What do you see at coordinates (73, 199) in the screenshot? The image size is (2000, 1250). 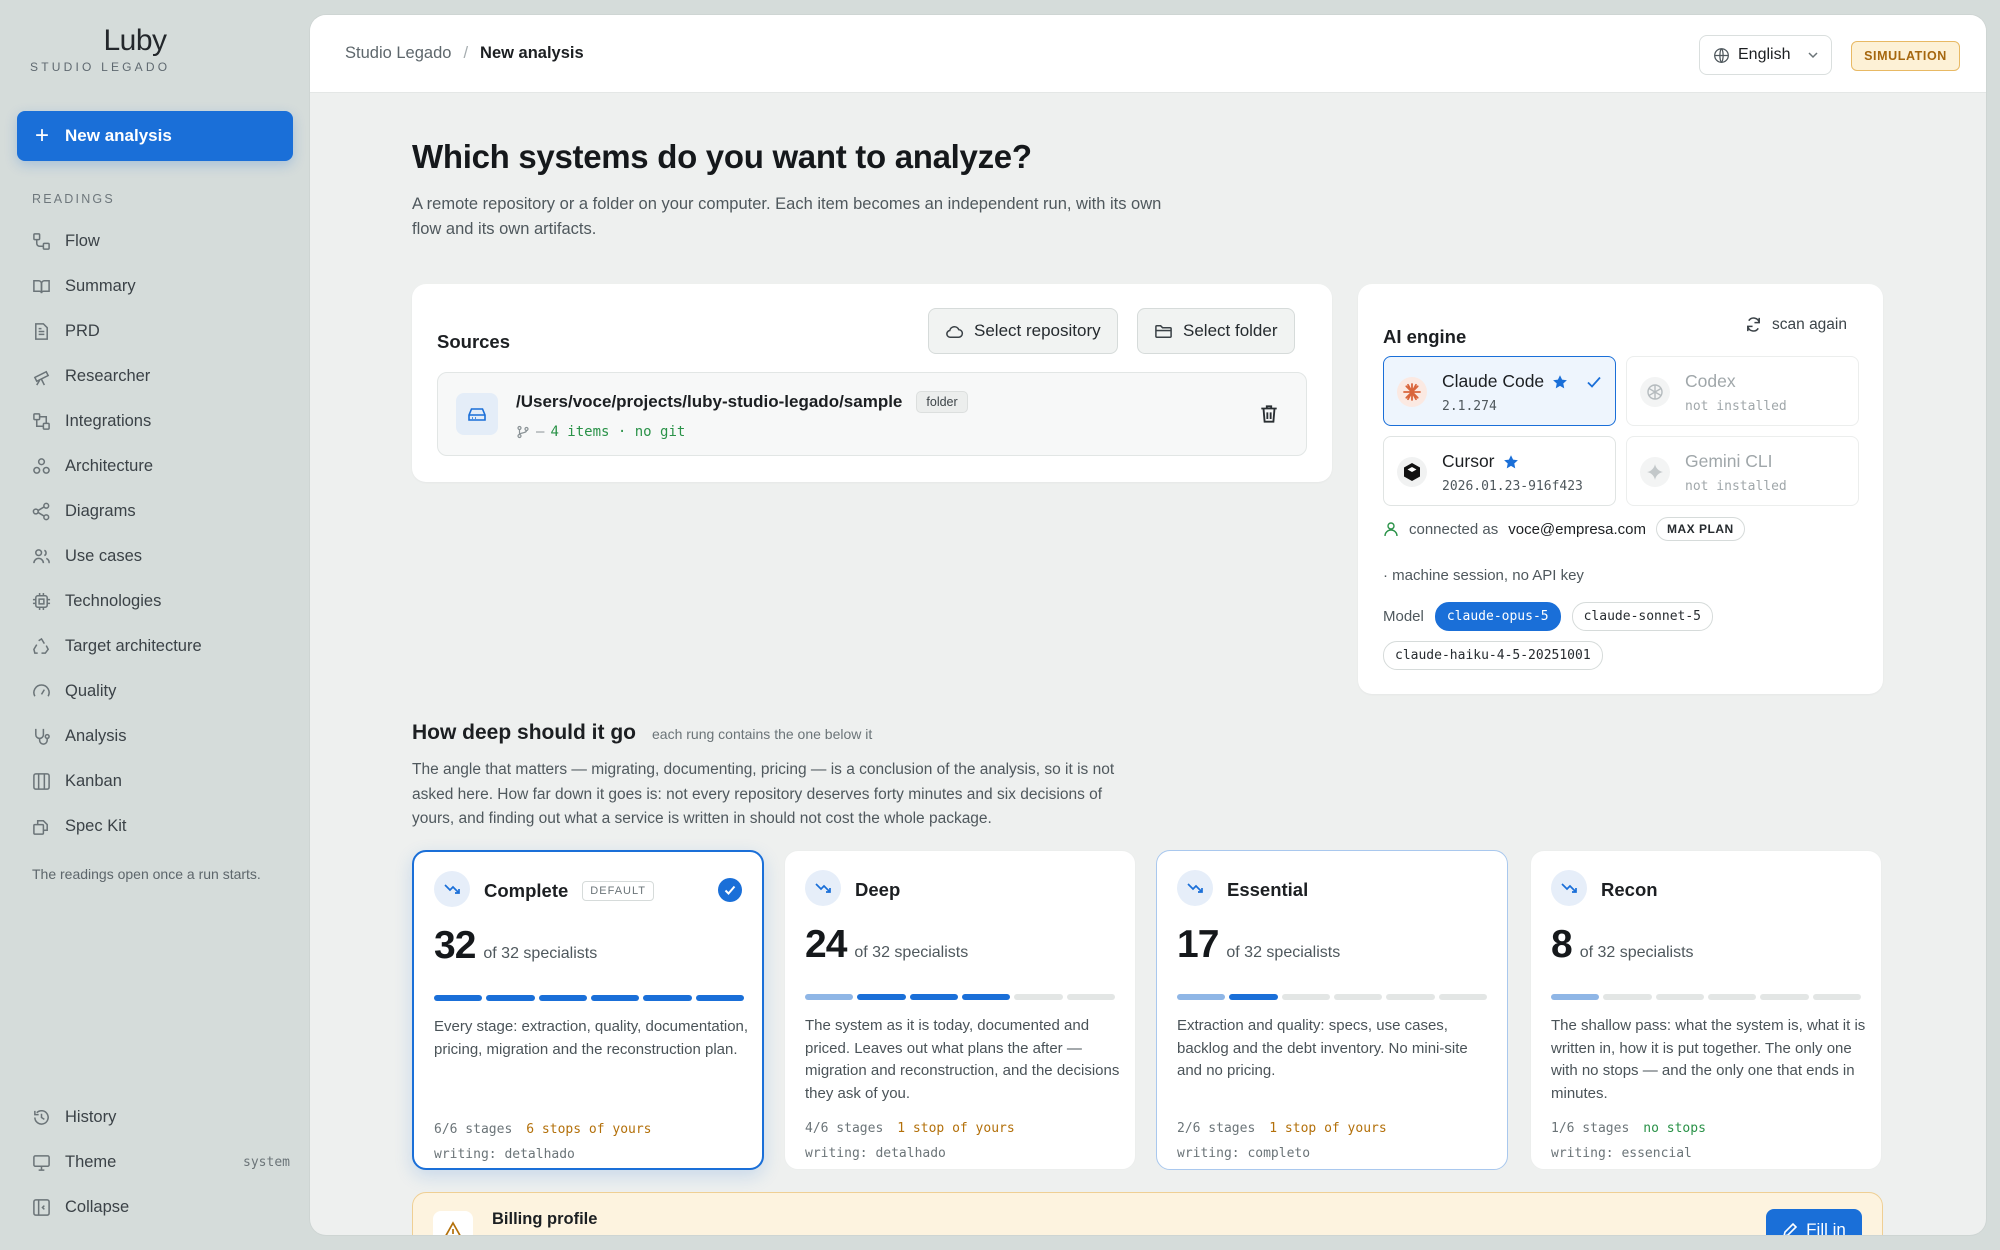 I see `readings-section-label: READINGS` at bounding box center [73, 199].